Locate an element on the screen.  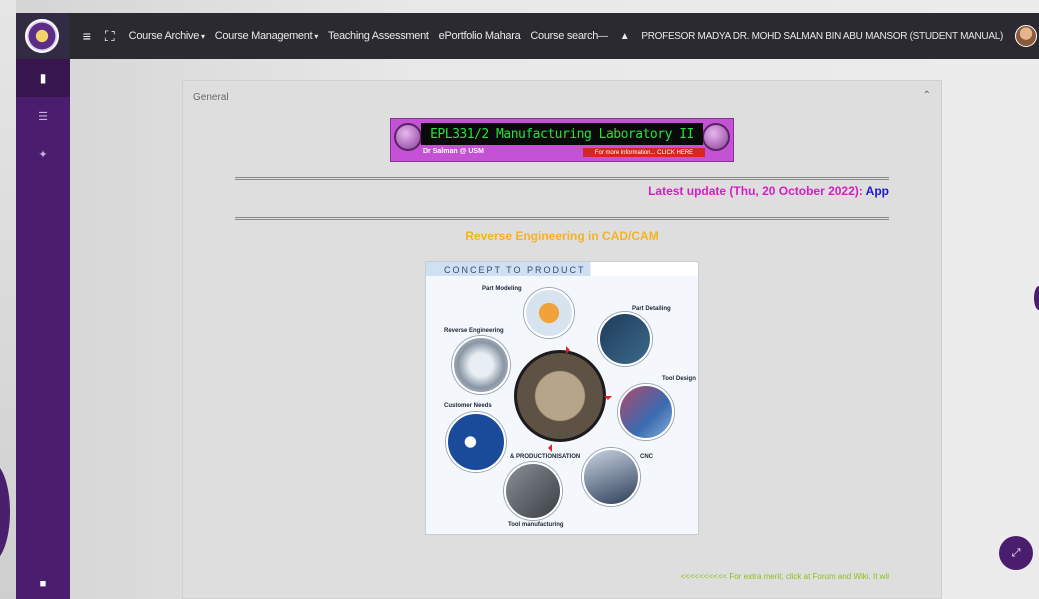
nav-course-management: Course Management is located at coordinates (266, 36).